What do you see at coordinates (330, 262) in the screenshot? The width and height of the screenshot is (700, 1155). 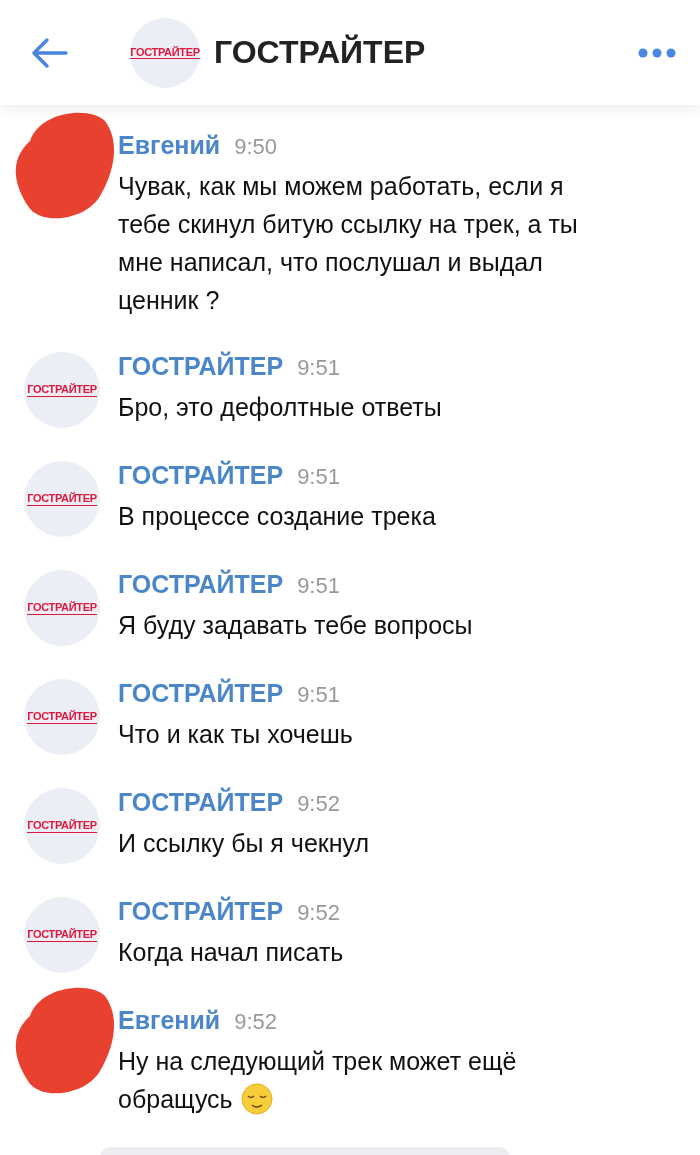 I see `message-text: мне написал, что послушал и выдал` at bounding box center [330, 262].